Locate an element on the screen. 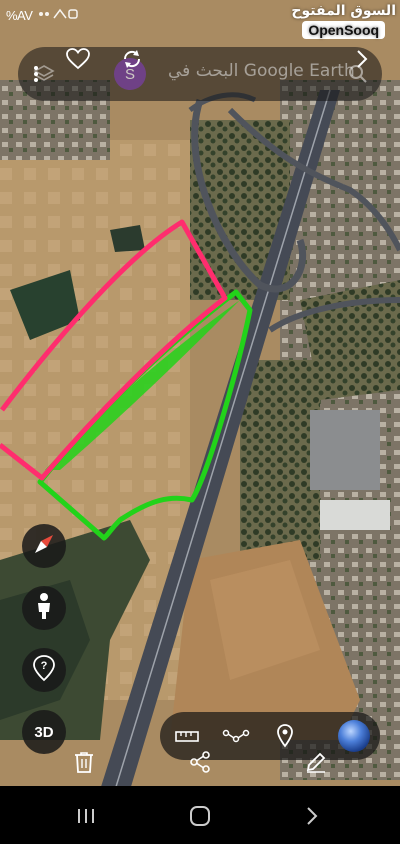  home-icon is located at coordinates (200, 816).